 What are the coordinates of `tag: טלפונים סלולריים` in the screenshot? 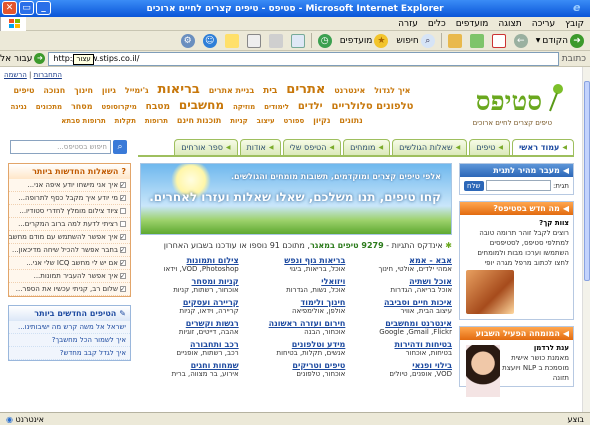 It's located at (372, 107).